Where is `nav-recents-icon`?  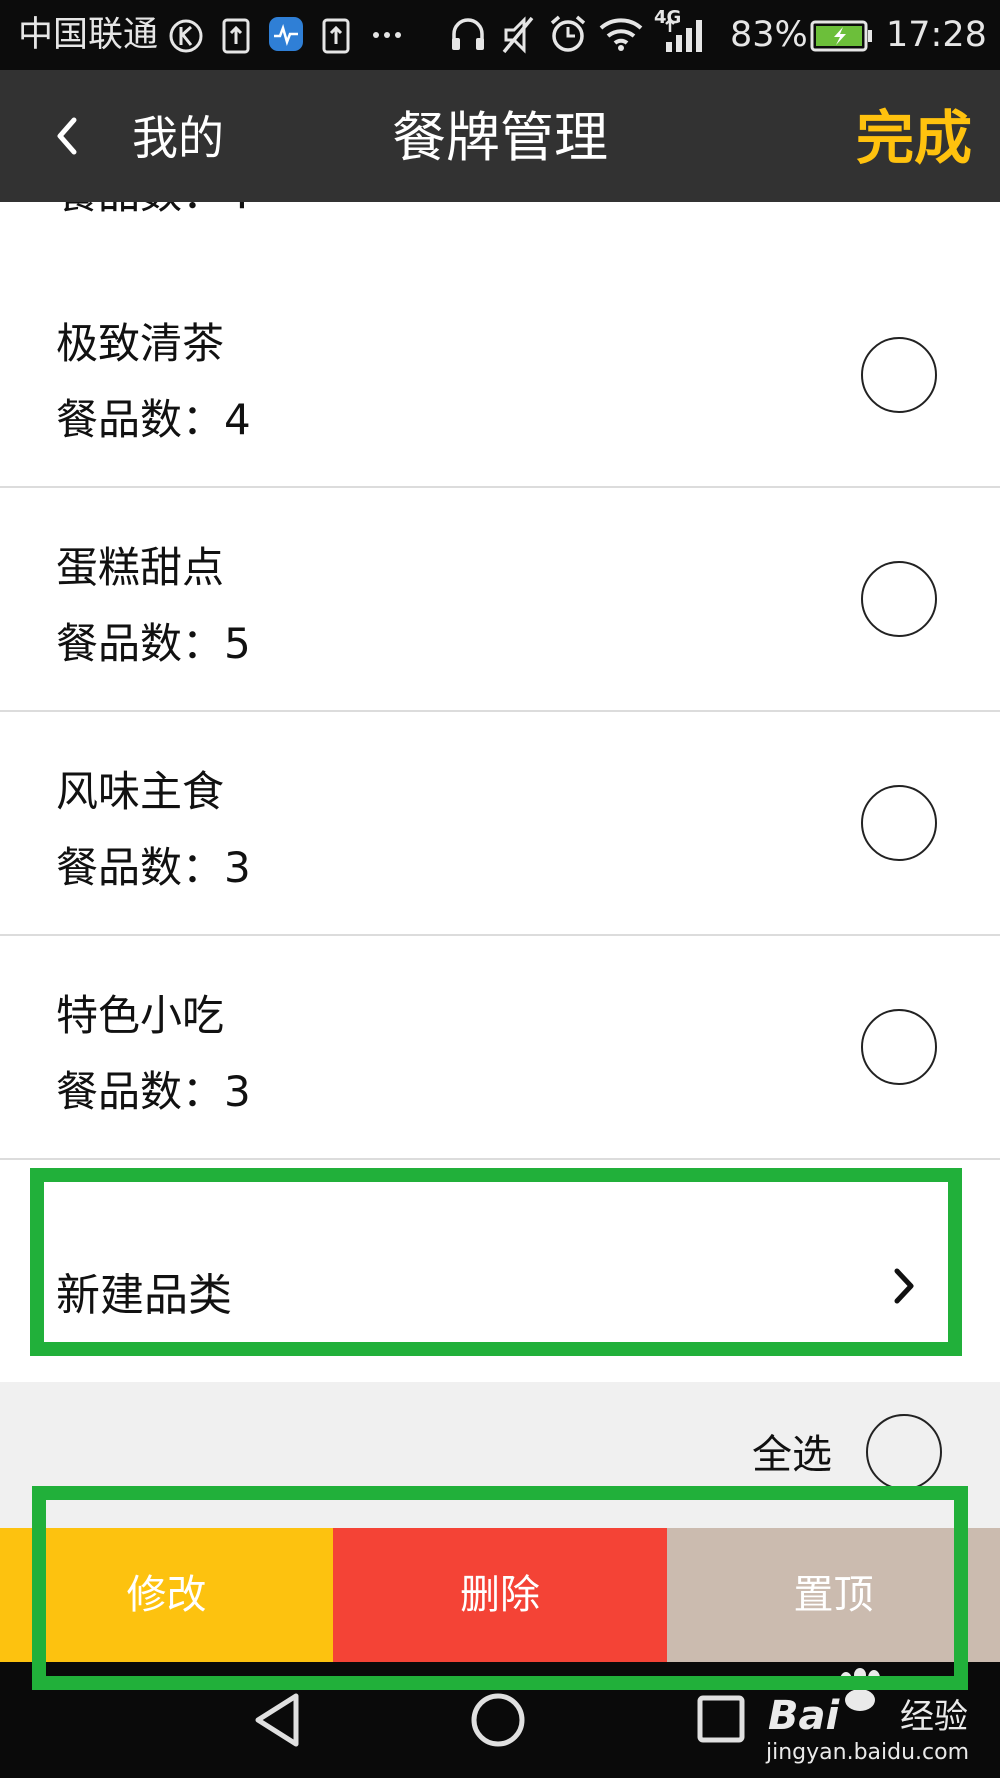 nav-recents-icon is located at coordinates (721, 1719).